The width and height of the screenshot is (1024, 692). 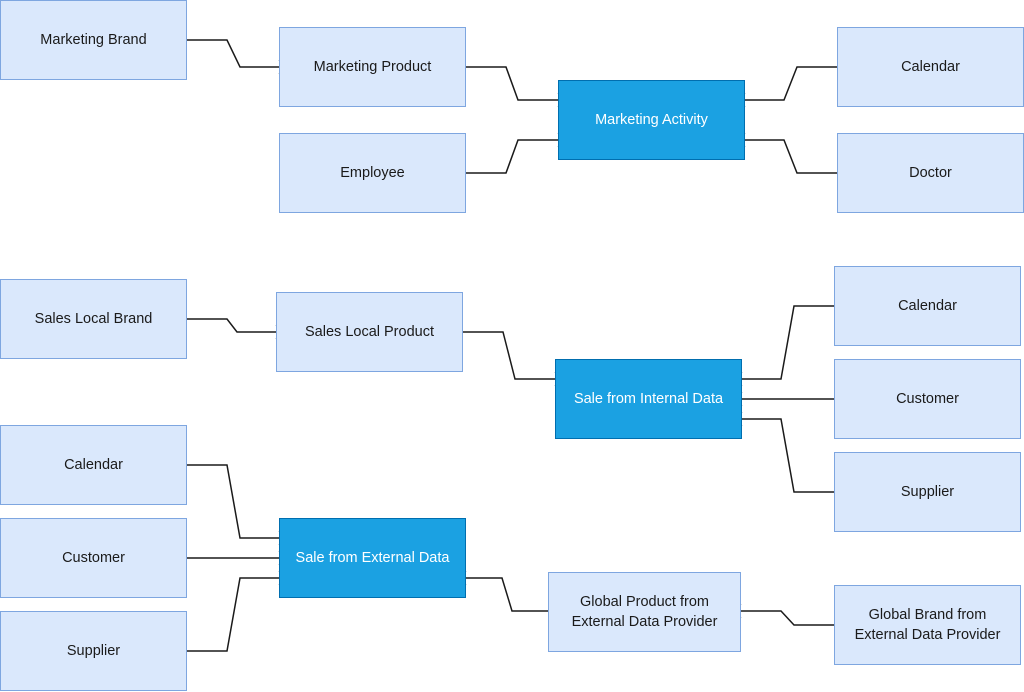 I want to click on entity-calendar-3: Calendar, so click(x=93, y=465).